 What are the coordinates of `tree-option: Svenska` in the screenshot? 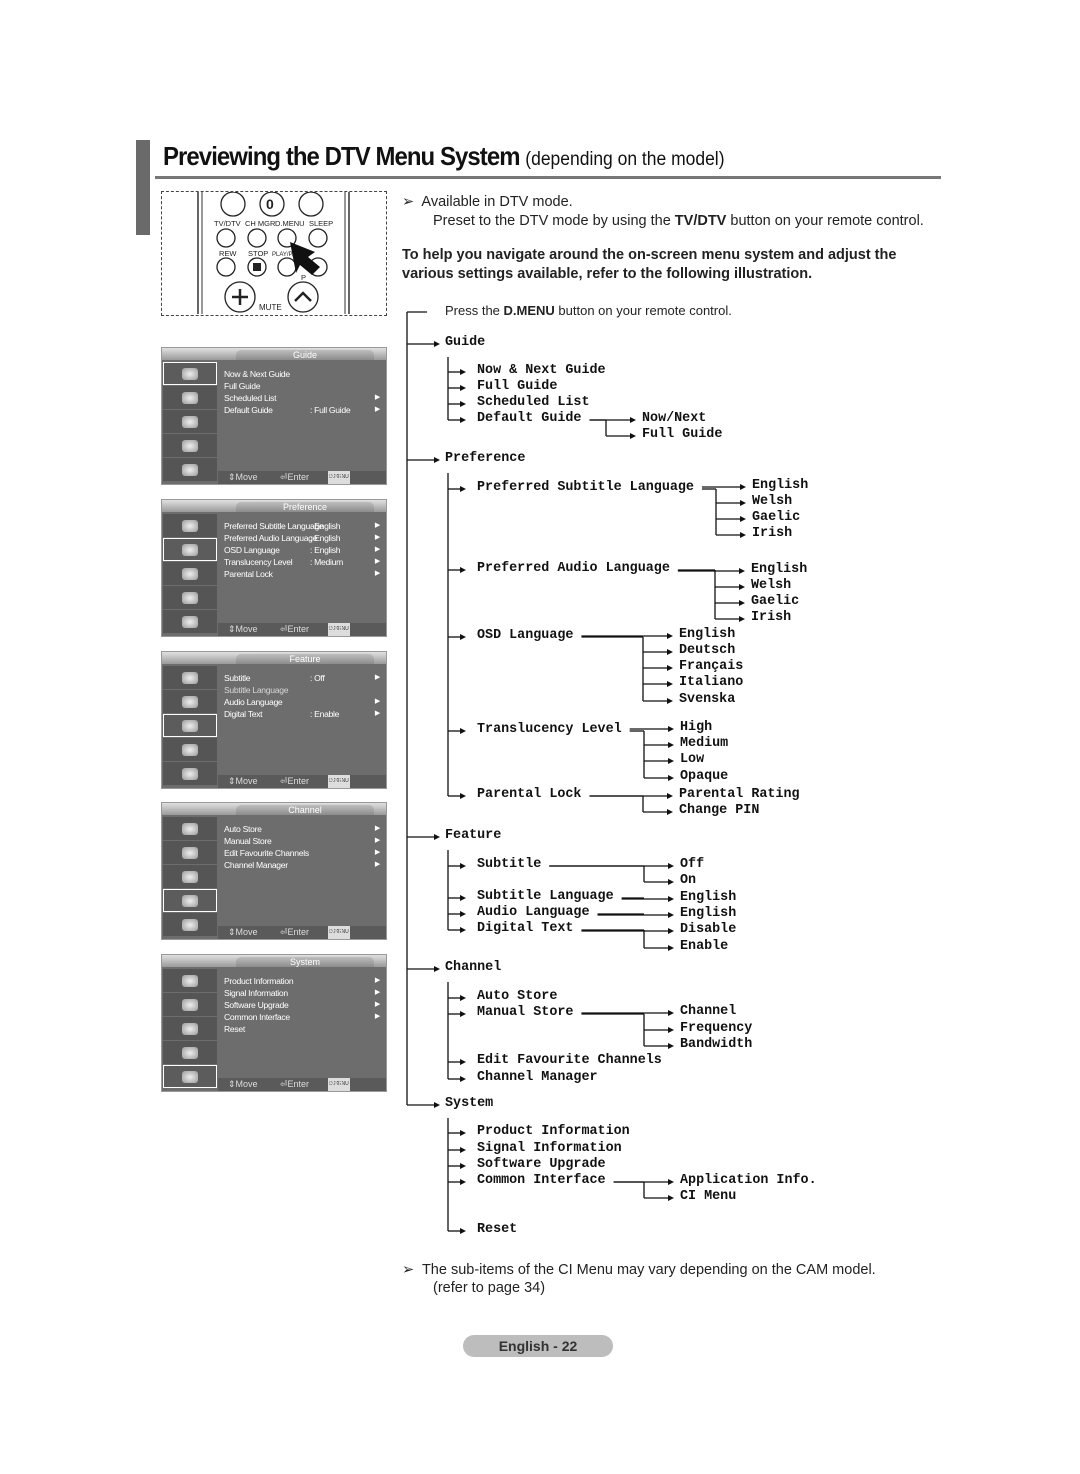 It's located at (707, 699).